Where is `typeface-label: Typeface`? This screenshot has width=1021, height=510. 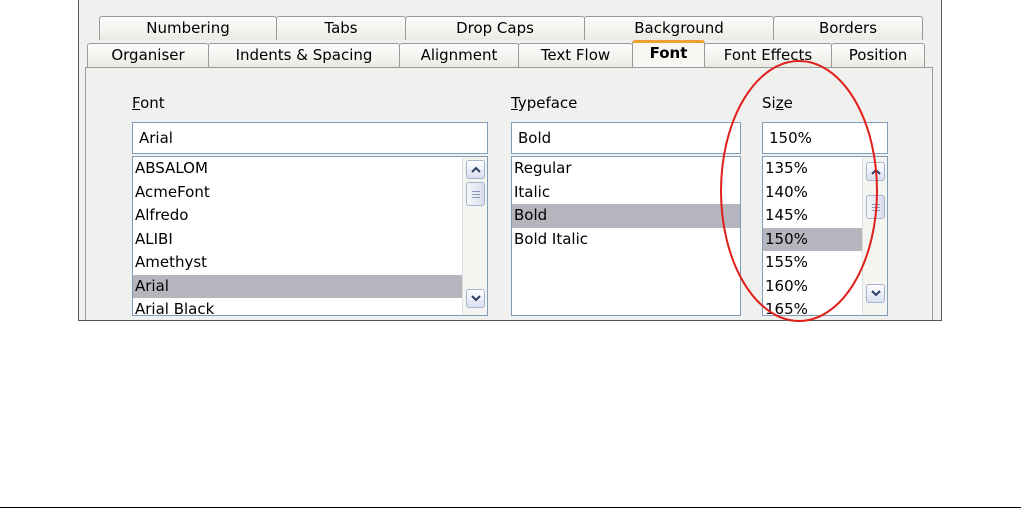
typeface-label: Typeface is located at coordinates (544, 103).